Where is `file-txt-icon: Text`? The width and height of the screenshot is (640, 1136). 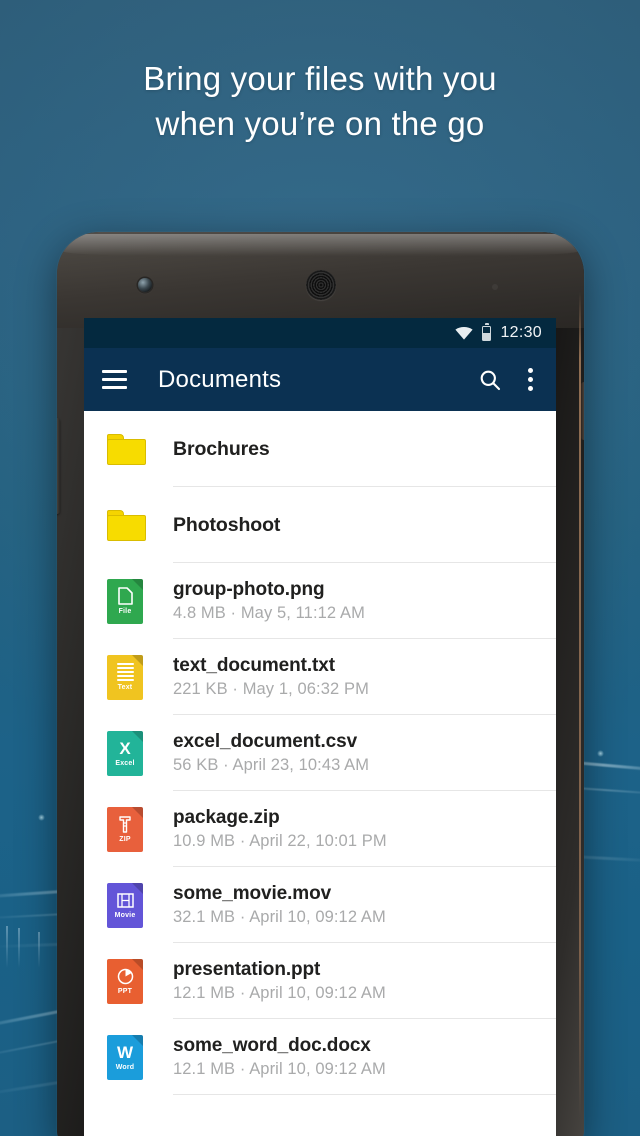
file-txt-icon: Text is located at coordinates (125, 677).